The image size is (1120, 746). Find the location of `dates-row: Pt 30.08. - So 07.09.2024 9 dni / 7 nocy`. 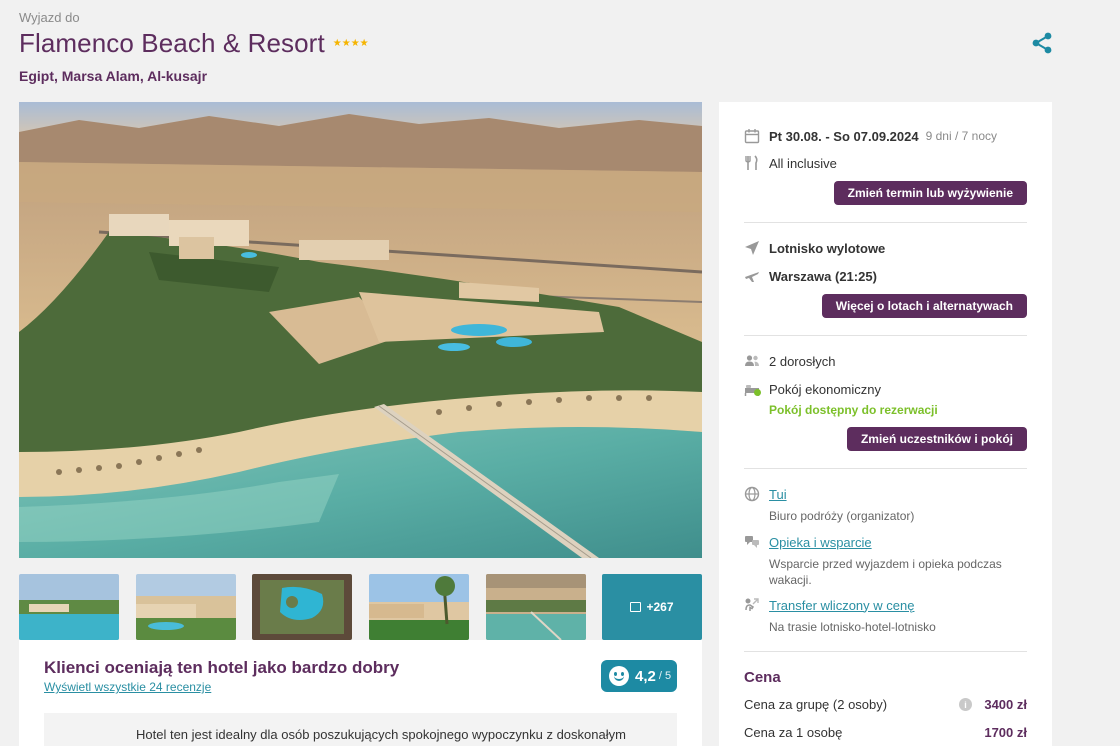

dates-row: Pt 30.08. - So 07.09.2024 9 dni / 7 nocy is located at coordinates (870, 136).